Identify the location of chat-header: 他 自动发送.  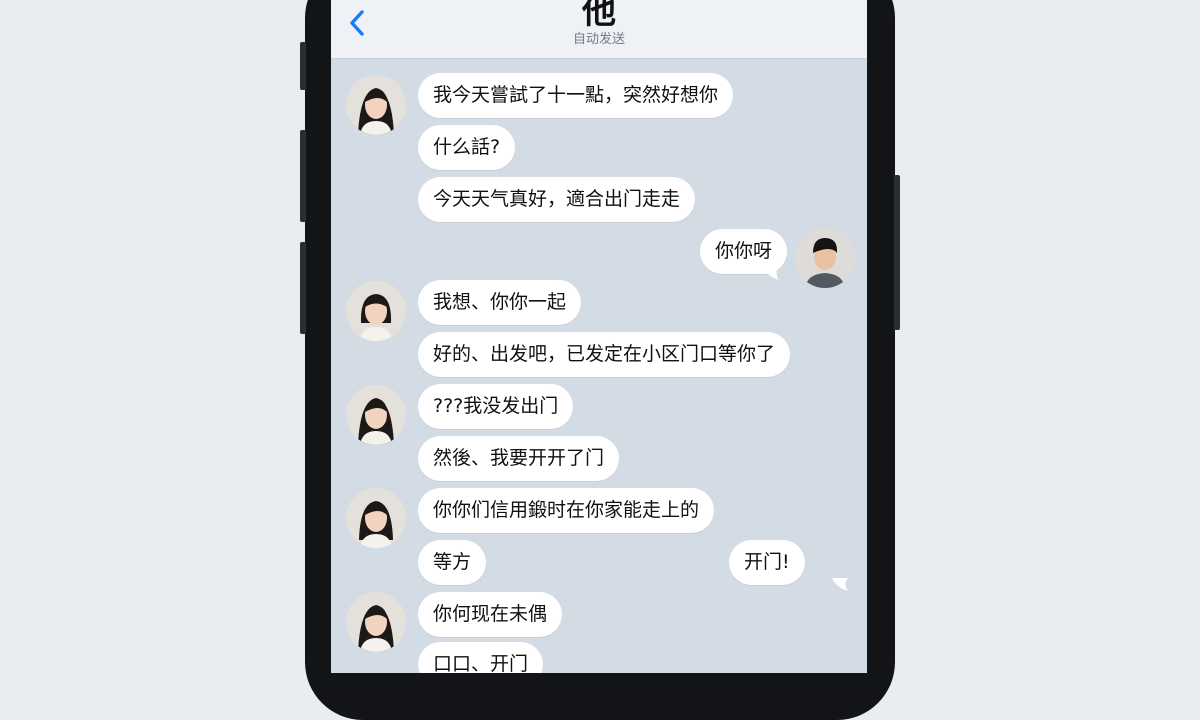
(599, 29).